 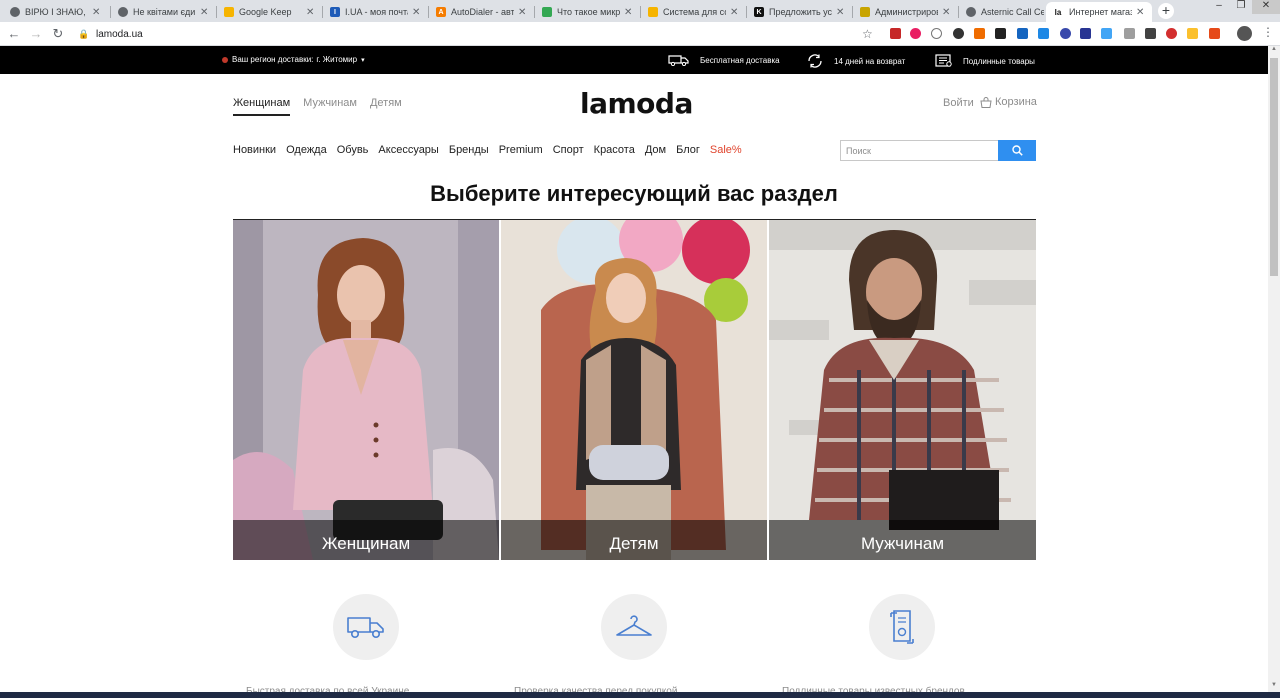 What do you see at coordinates (726, 150) in the screenshot?
I see `nav-item-sale: Sale%` at bounding box center [726, 150].